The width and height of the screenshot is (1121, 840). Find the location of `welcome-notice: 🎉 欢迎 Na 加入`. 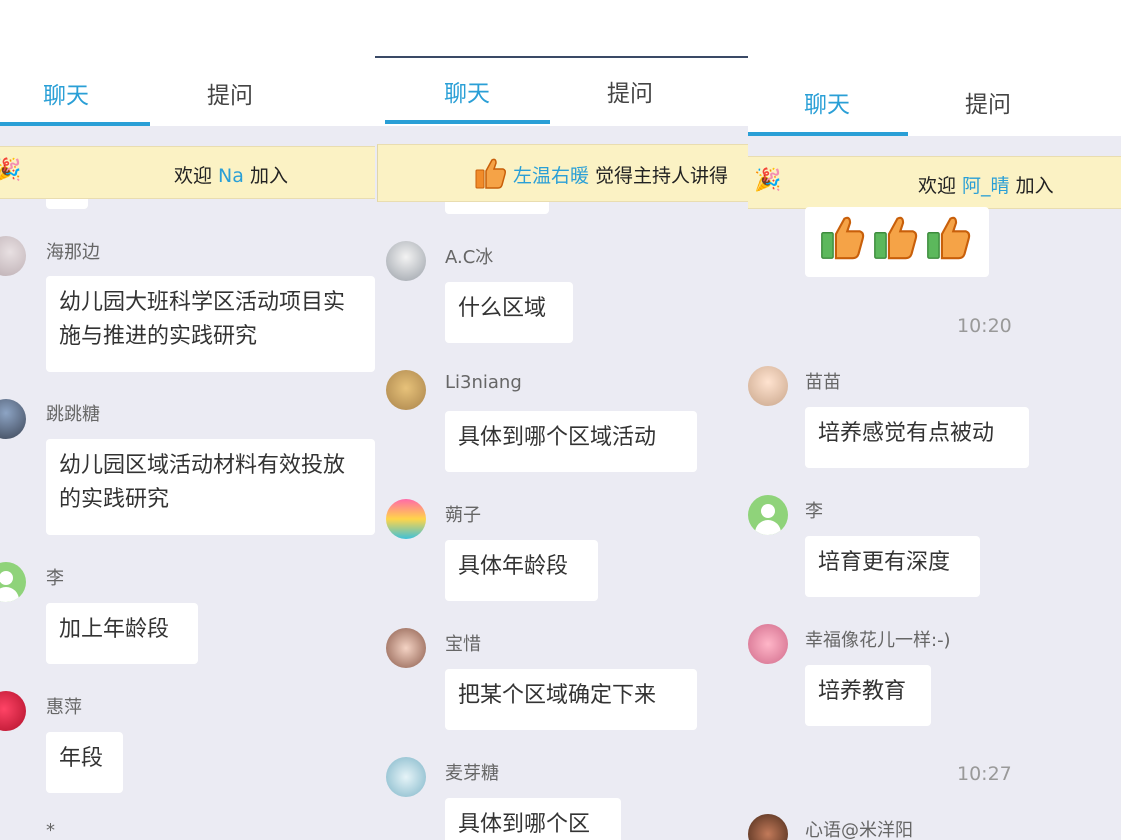

welcome-notice: 🎉 欢迎 Na 加入 is located at coordinates (187, 172).